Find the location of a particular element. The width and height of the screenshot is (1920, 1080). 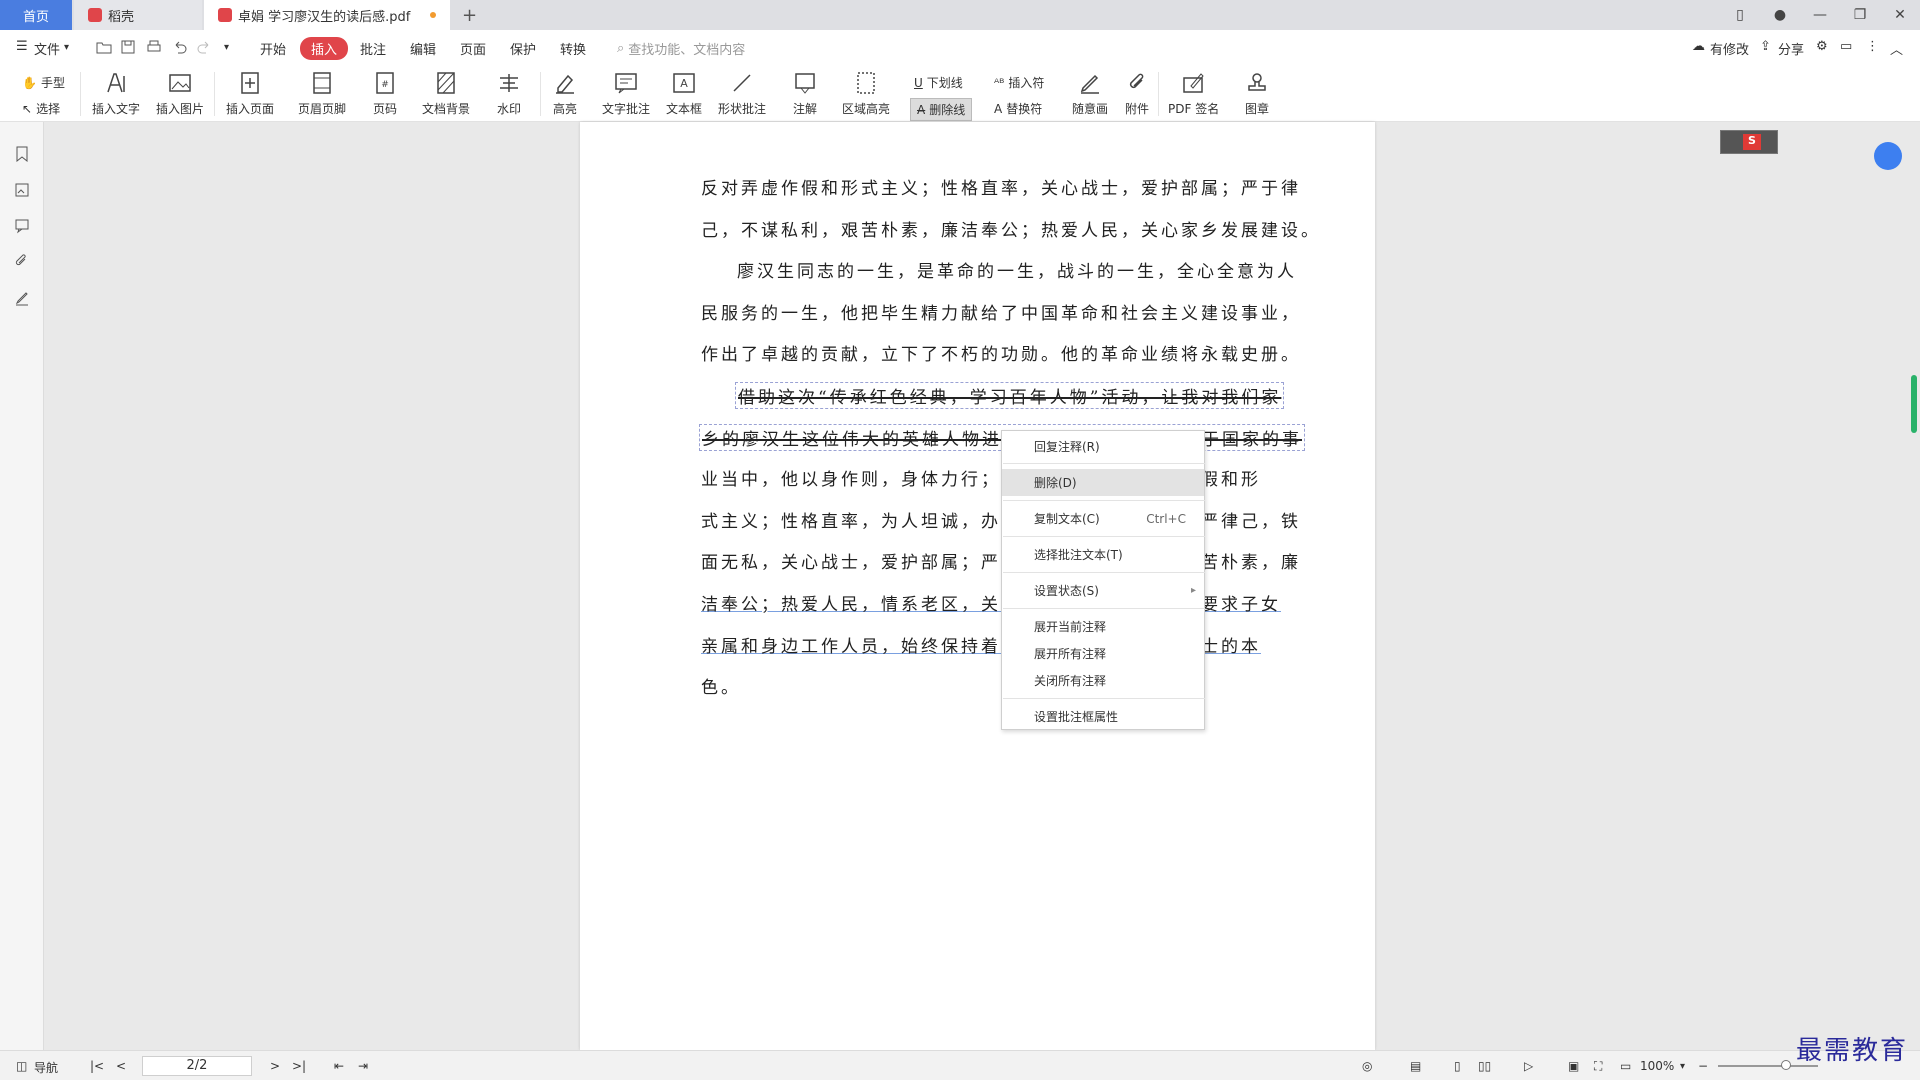

file-menu-icon: ☰ is located at coordinates (22, 46).